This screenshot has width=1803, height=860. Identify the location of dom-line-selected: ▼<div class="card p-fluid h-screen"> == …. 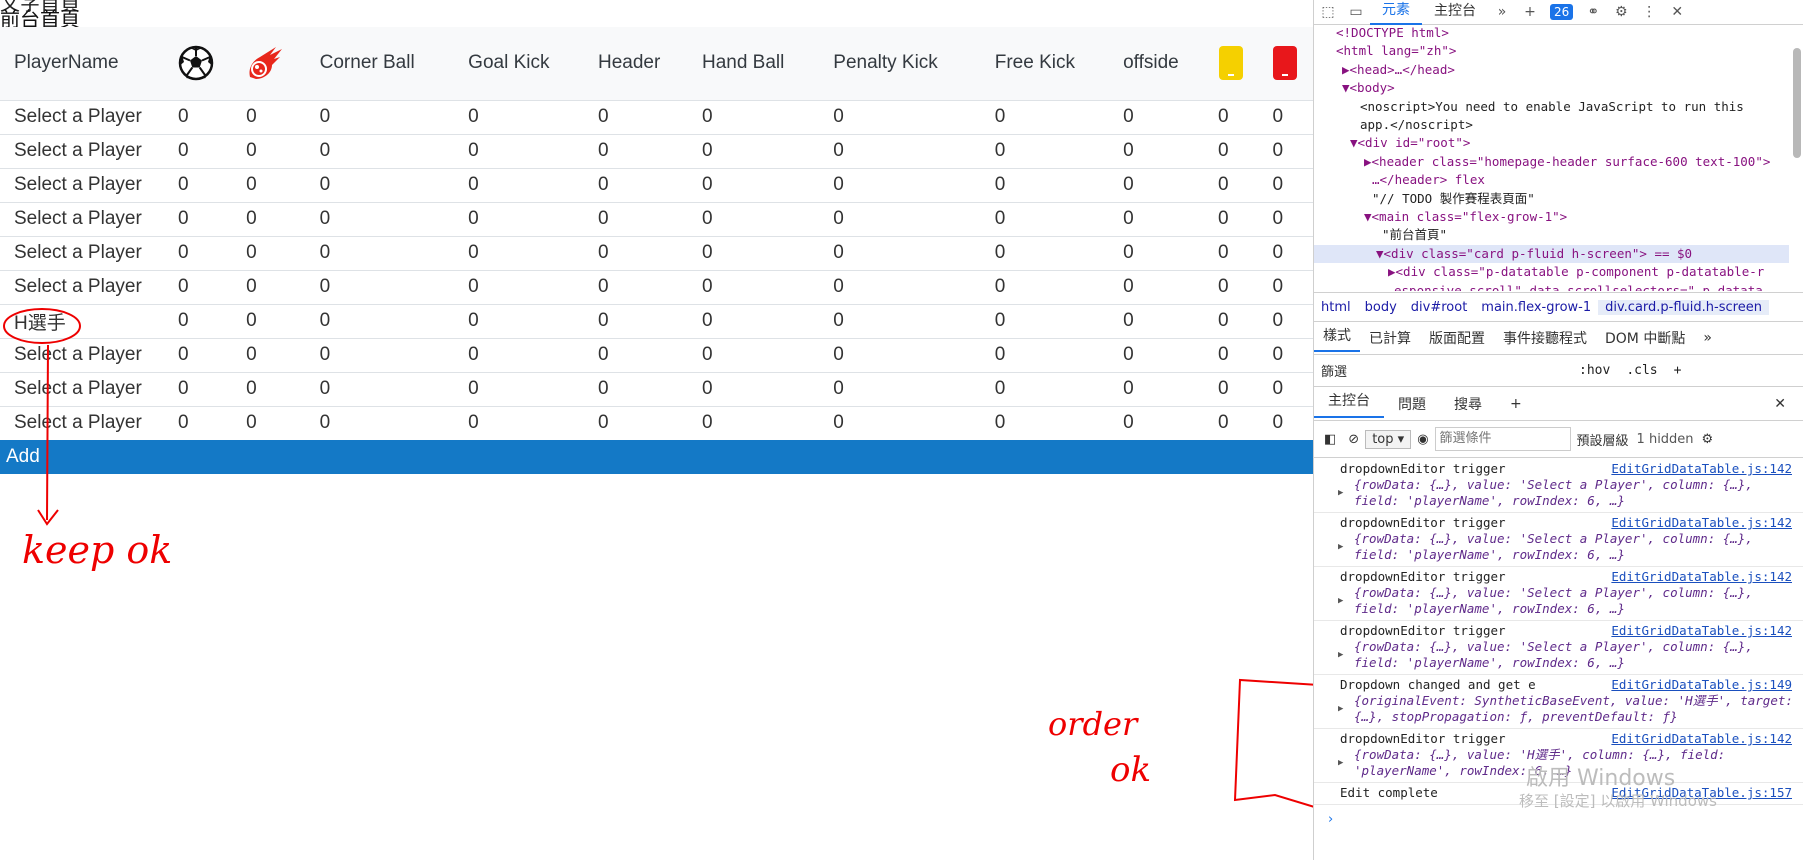
(1551, 254).